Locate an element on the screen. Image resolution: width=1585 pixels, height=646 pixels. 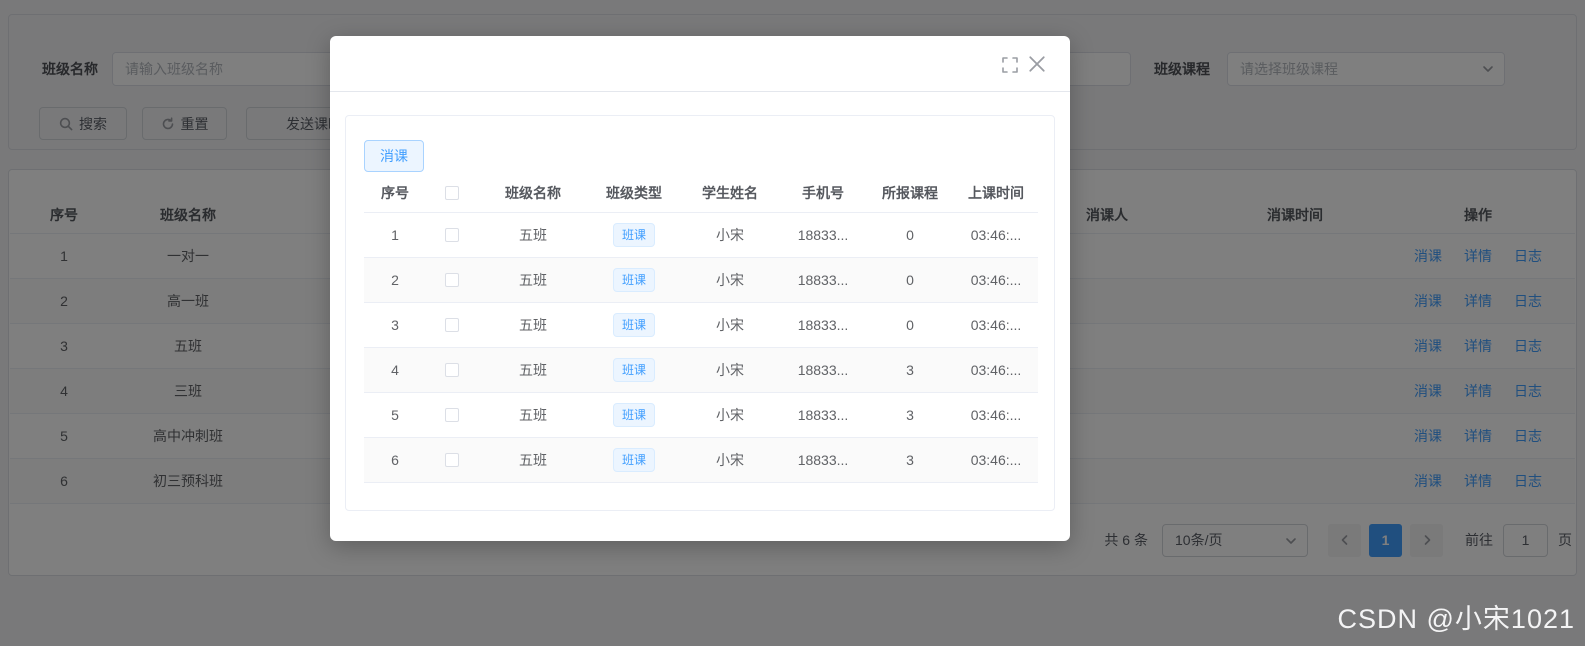
header-class-time: 上课时间 is located at coordinates (996, 193).